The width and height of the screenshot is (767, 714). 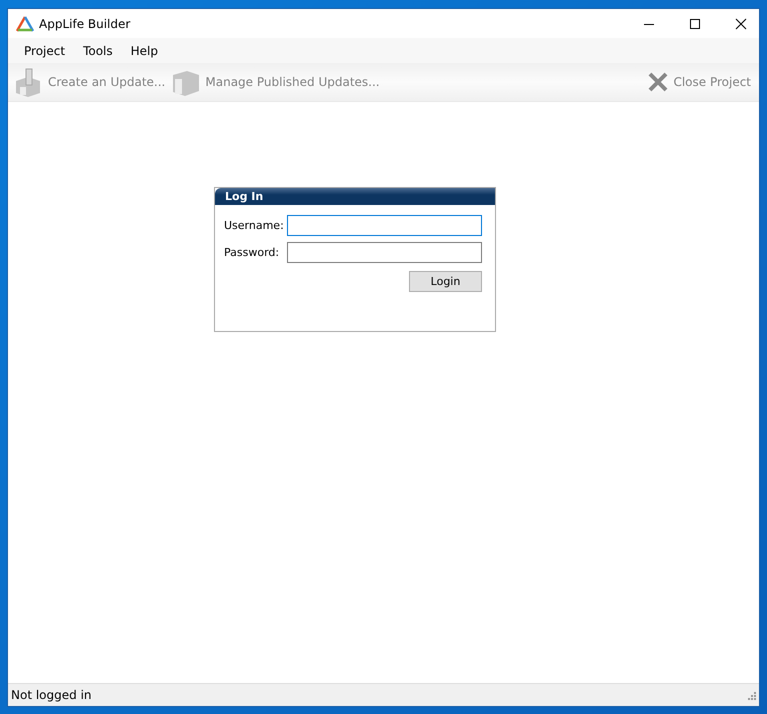 What do you see at coordinates (695, 24) in the screenshot?
I see `maximize-icon` at bounding box center [695, 24].